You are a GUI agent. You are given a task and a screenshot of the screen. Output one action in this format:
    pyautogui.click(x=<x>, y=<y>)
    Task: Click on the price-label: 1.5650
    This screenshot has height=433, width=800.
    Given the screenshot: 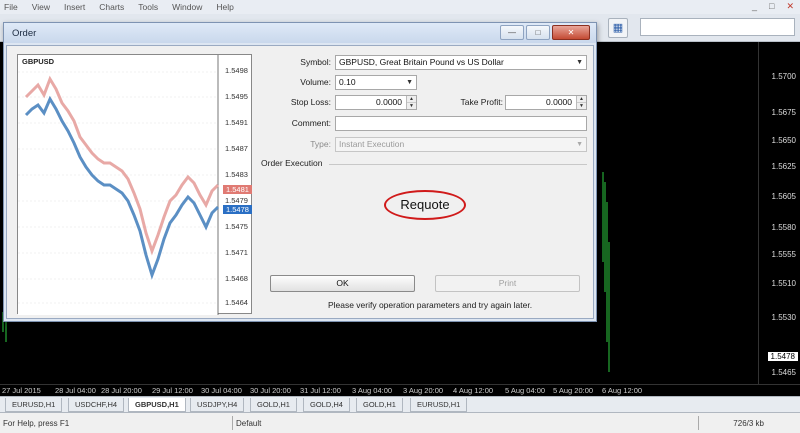 What is the action you would take?
    pyautogui.click(x=783, y=140)
    